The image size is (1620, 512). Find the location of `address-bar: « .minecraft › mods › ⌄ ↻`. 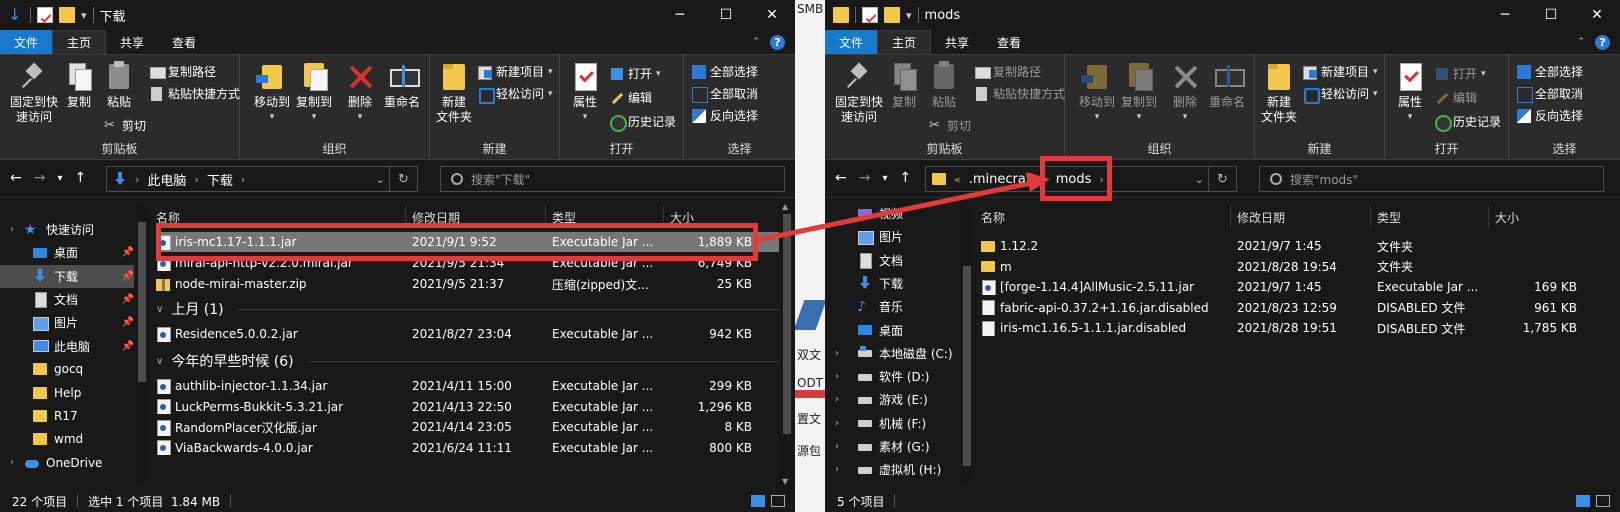

address-bar: « .minecraft › mods › ⌄ ↻ is located at coordinates (1081, 179).